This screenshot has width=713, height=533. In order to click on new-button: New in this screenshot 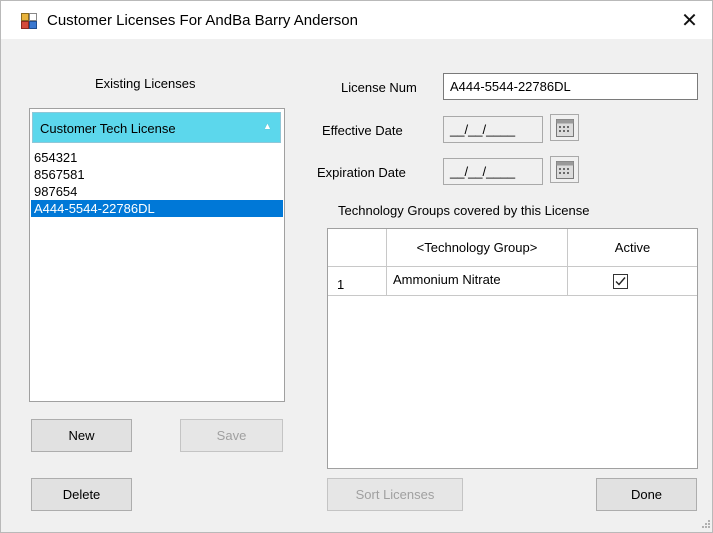, I will do `click(81, 435)`.